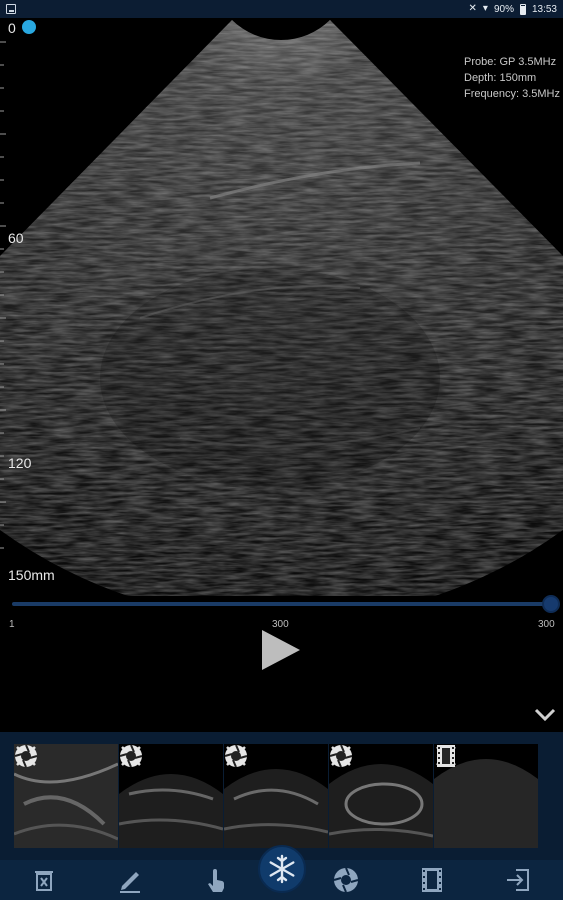  I want to click on probe-label: Probe: GP 3.5MHz, so click(510, 62).